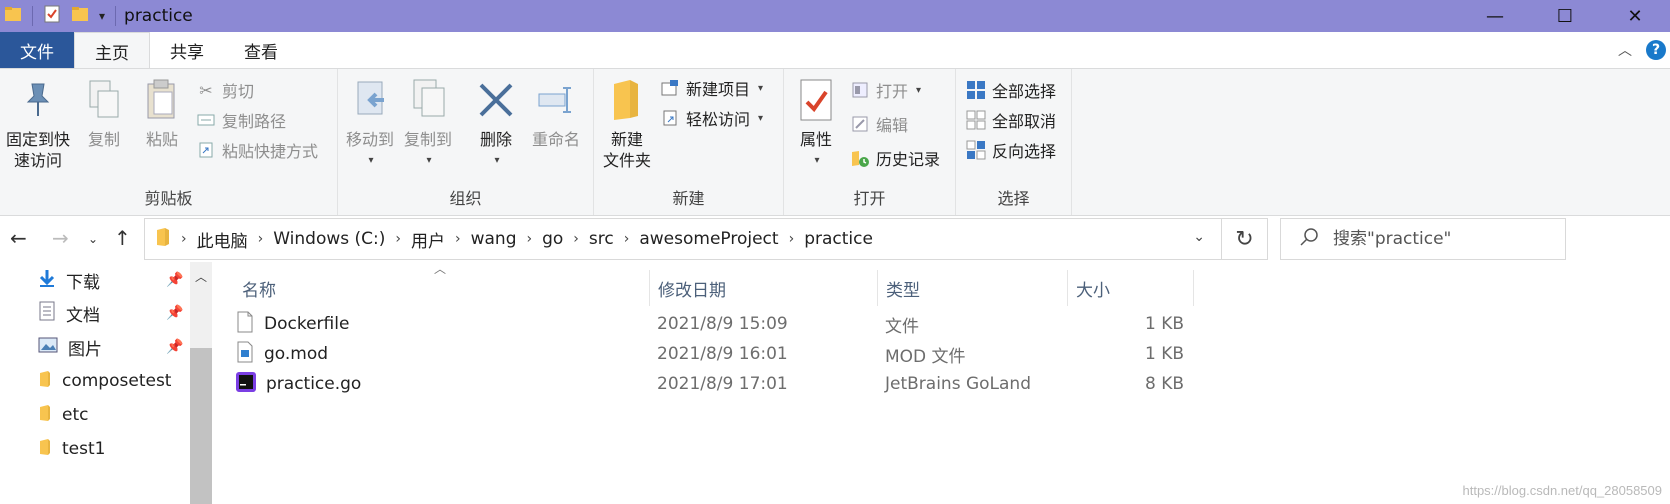  Describe the element at coordinates (442, 288) in the screenshot. I see `column-header-name: 名称` at that location.